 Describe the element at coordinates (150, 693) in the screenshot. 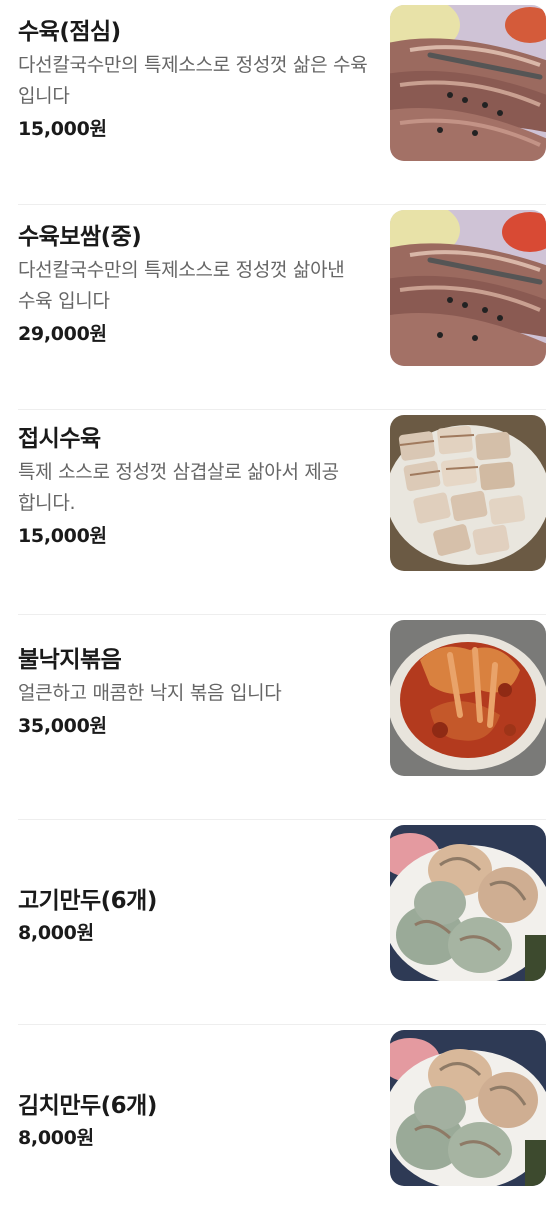

I see `menu-item-description: 얼큰하고 매콤한 낙지 볶음 입니다` at that location.